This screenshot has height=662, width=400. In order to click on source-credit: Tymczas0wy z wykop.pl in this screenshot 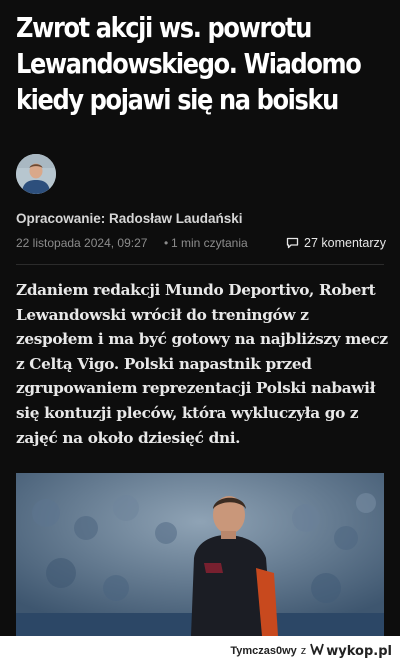, I will do `click(311, 651)`.